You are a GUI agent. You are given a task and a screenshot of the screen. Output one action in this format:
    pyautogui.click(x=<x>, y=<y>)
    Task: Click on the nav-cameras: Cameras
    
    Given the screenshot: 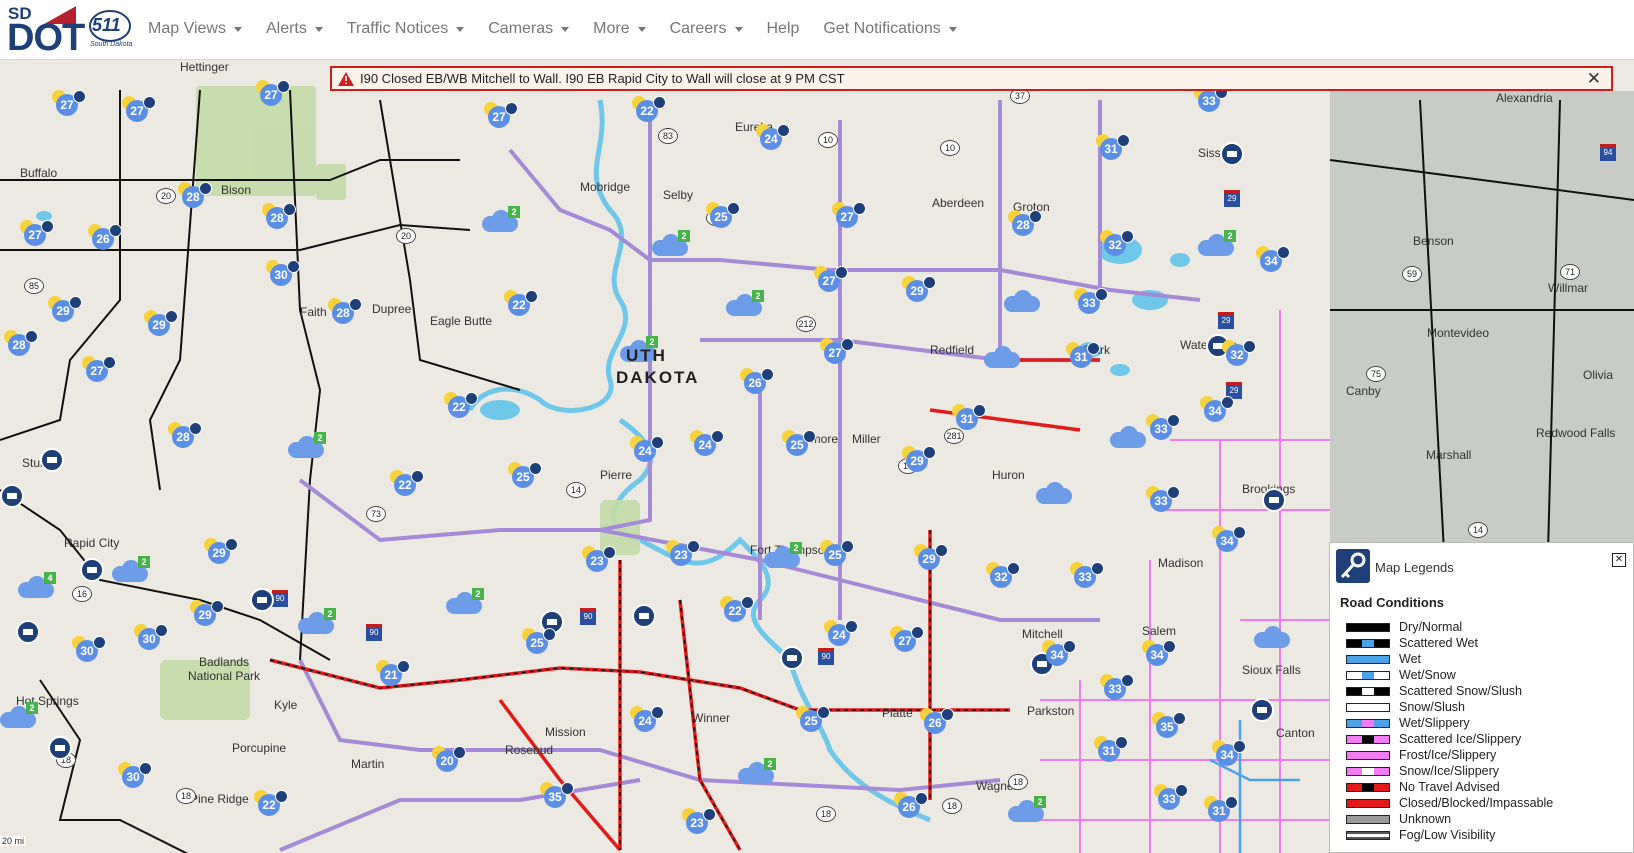 What is the action you would take?
    pyautogui.click(x=529, y=29)
    